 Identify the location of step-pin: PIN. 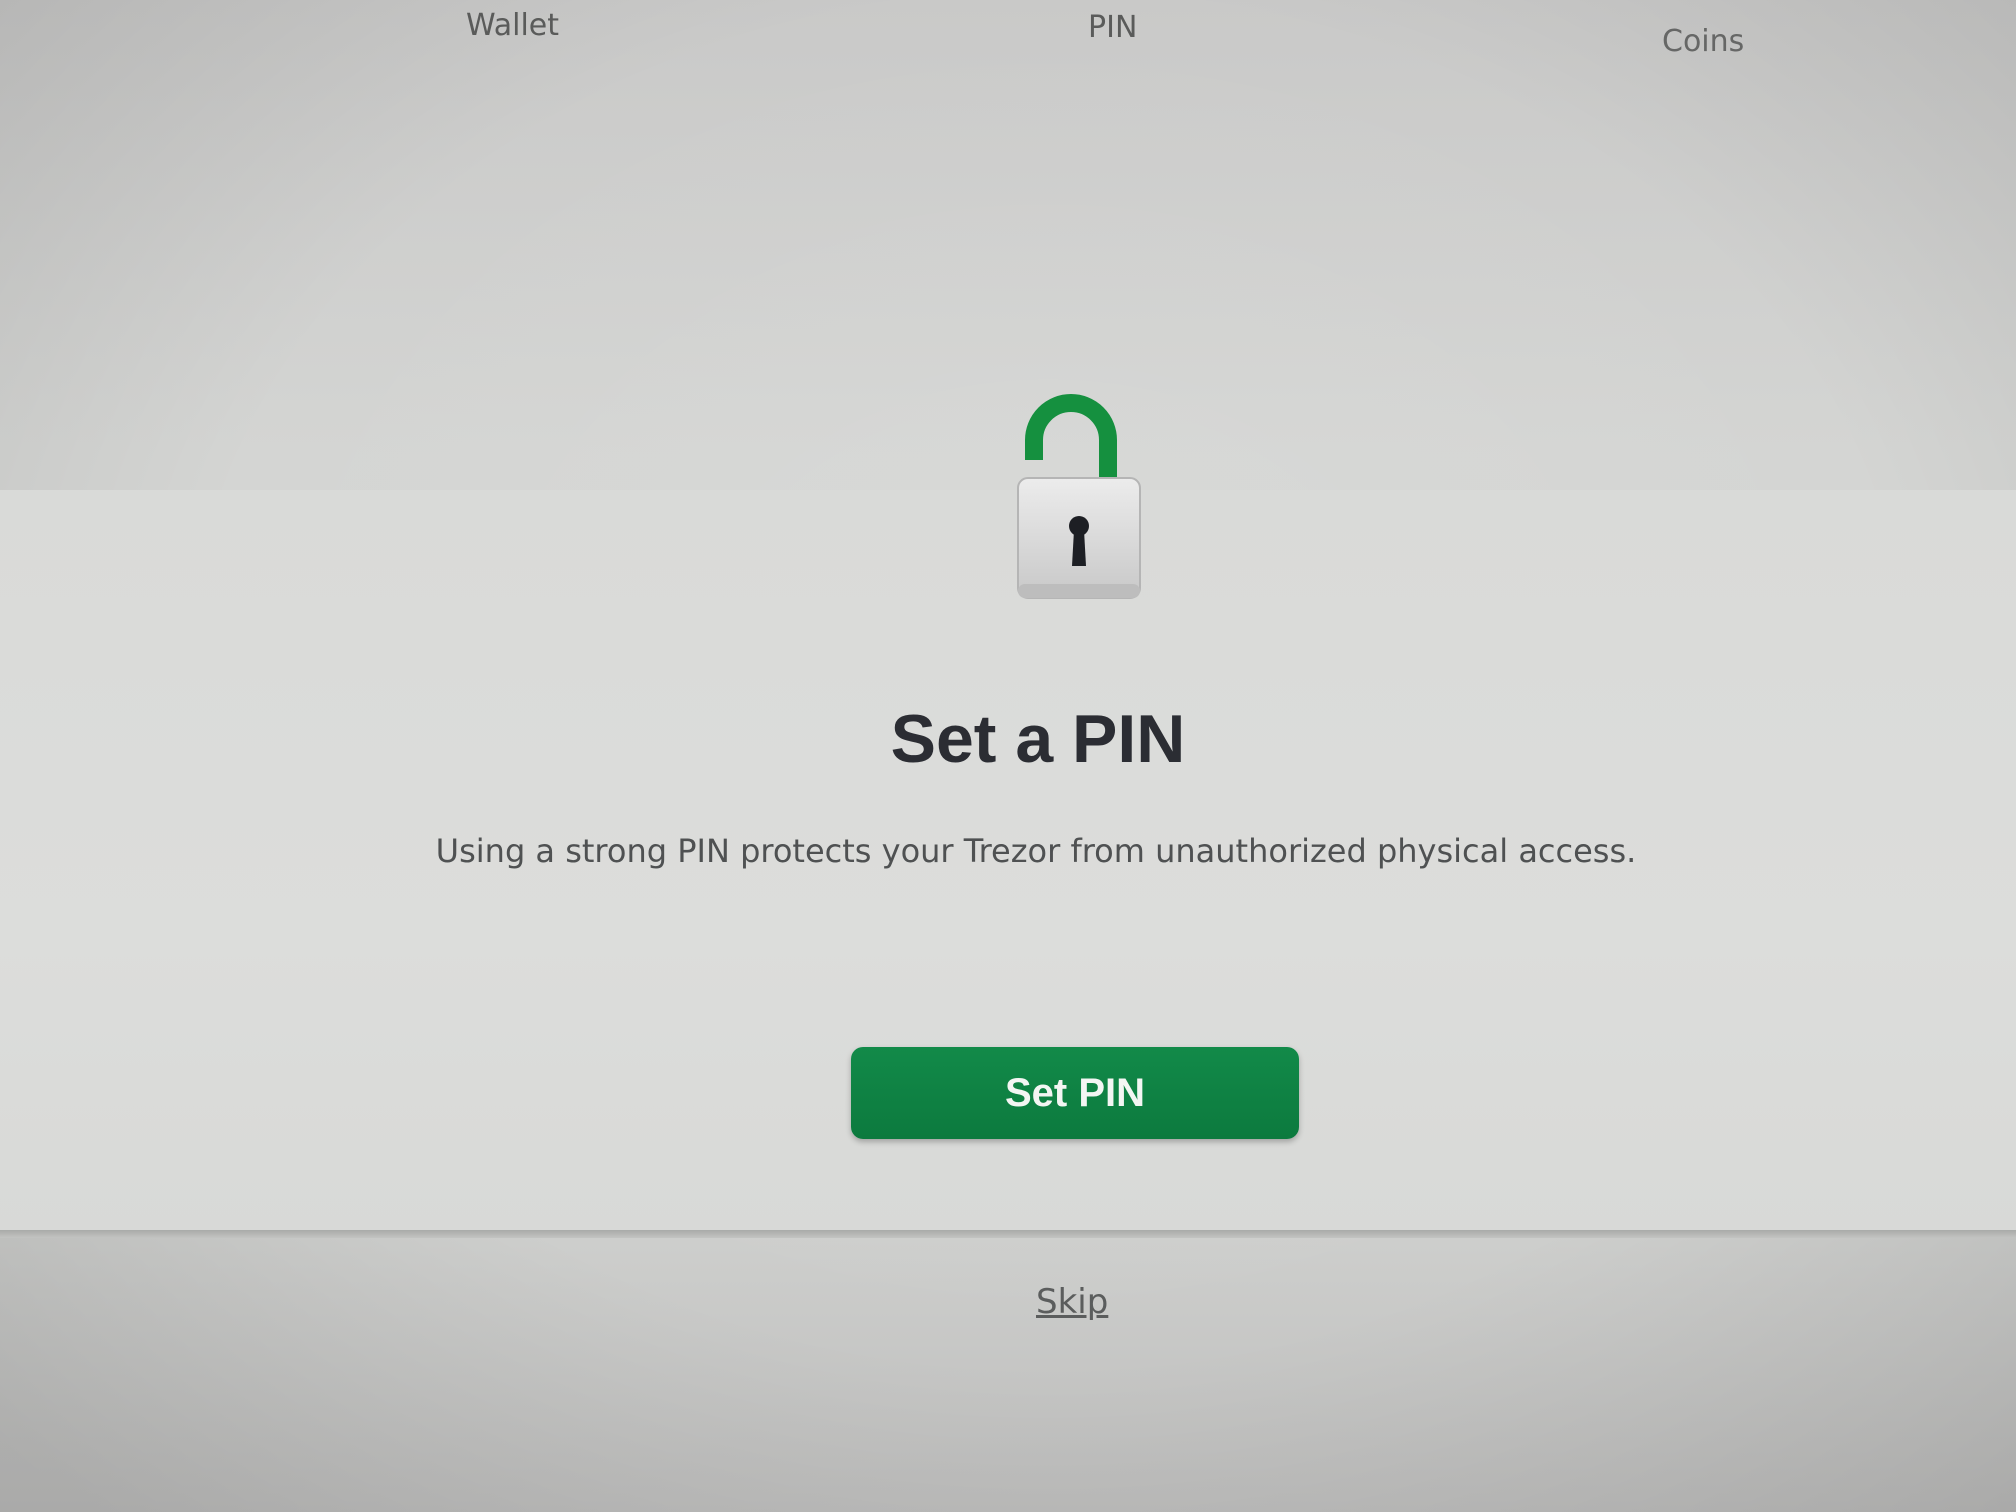
(1112, 27).